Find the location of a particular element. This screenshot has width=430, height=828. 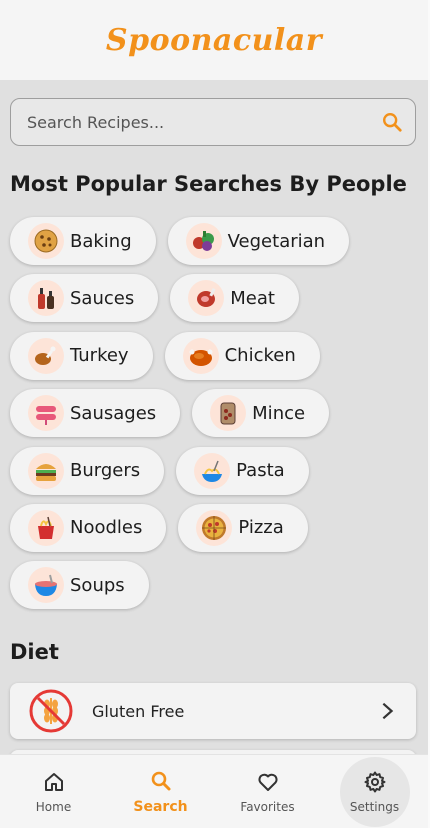

gluten-free-icon is located at coordinates (51, 711).